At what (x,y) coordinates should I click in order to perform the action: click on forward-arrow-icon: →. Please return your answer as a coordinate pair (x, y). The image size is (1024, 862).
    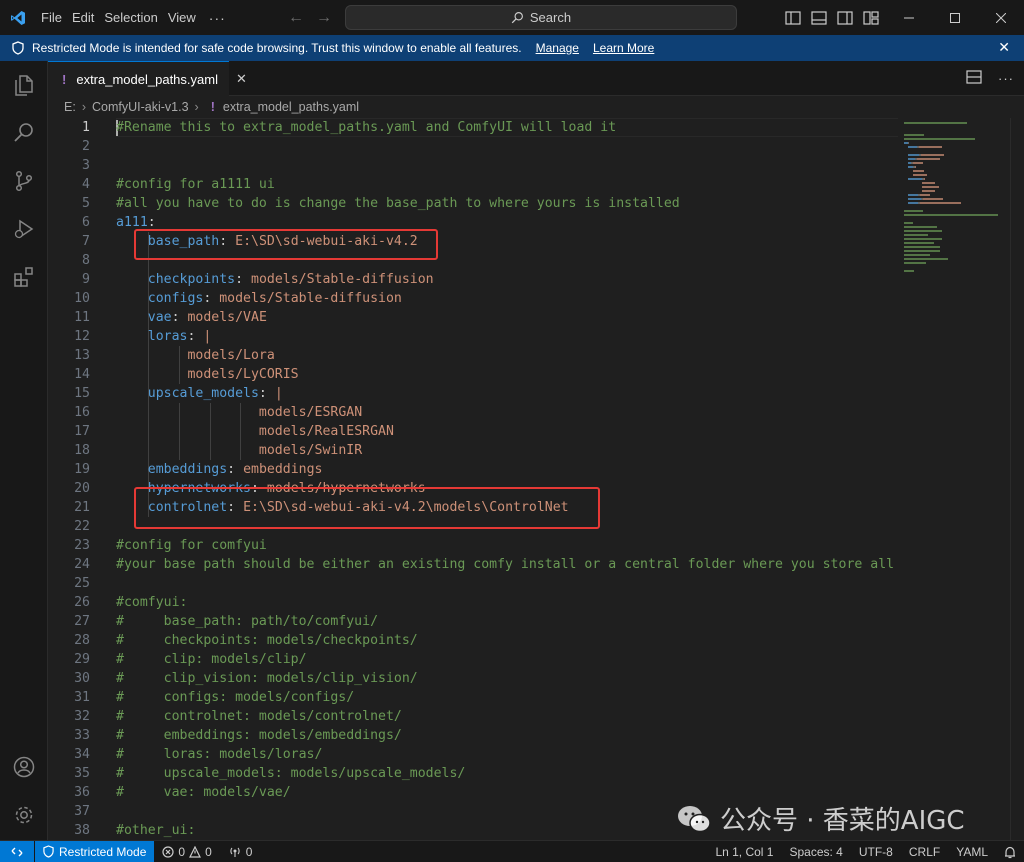
    Looking at the image, I should click on (324, 18).